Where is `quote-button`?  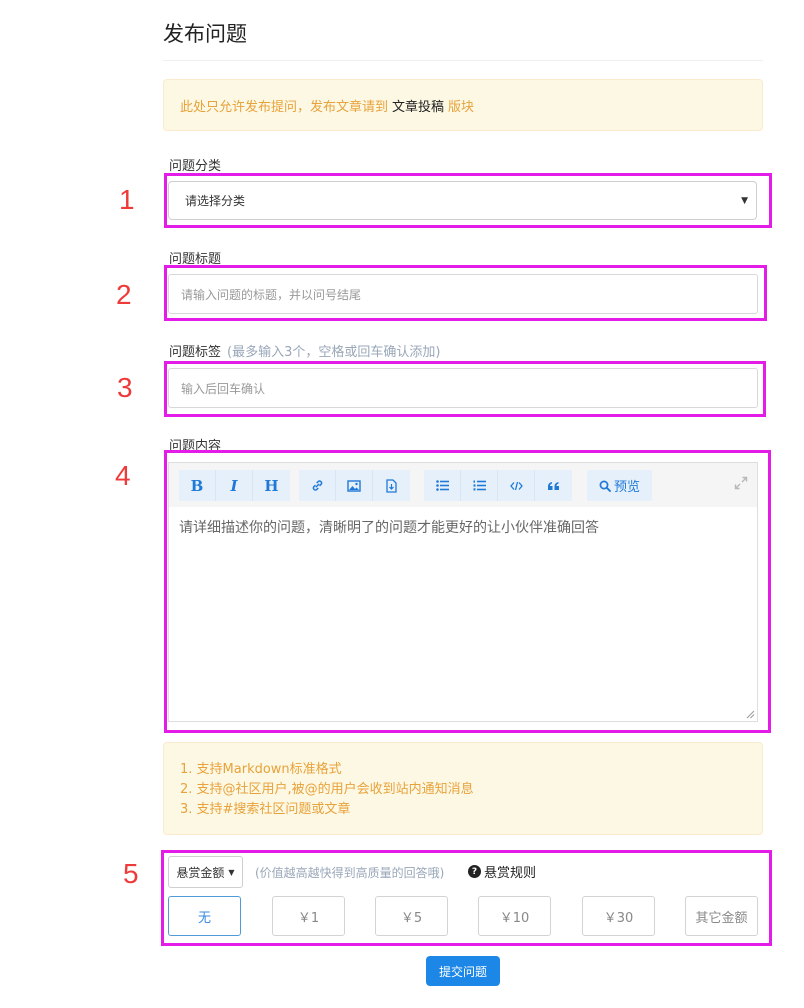 quote-button is located at coordinates (553, 485).